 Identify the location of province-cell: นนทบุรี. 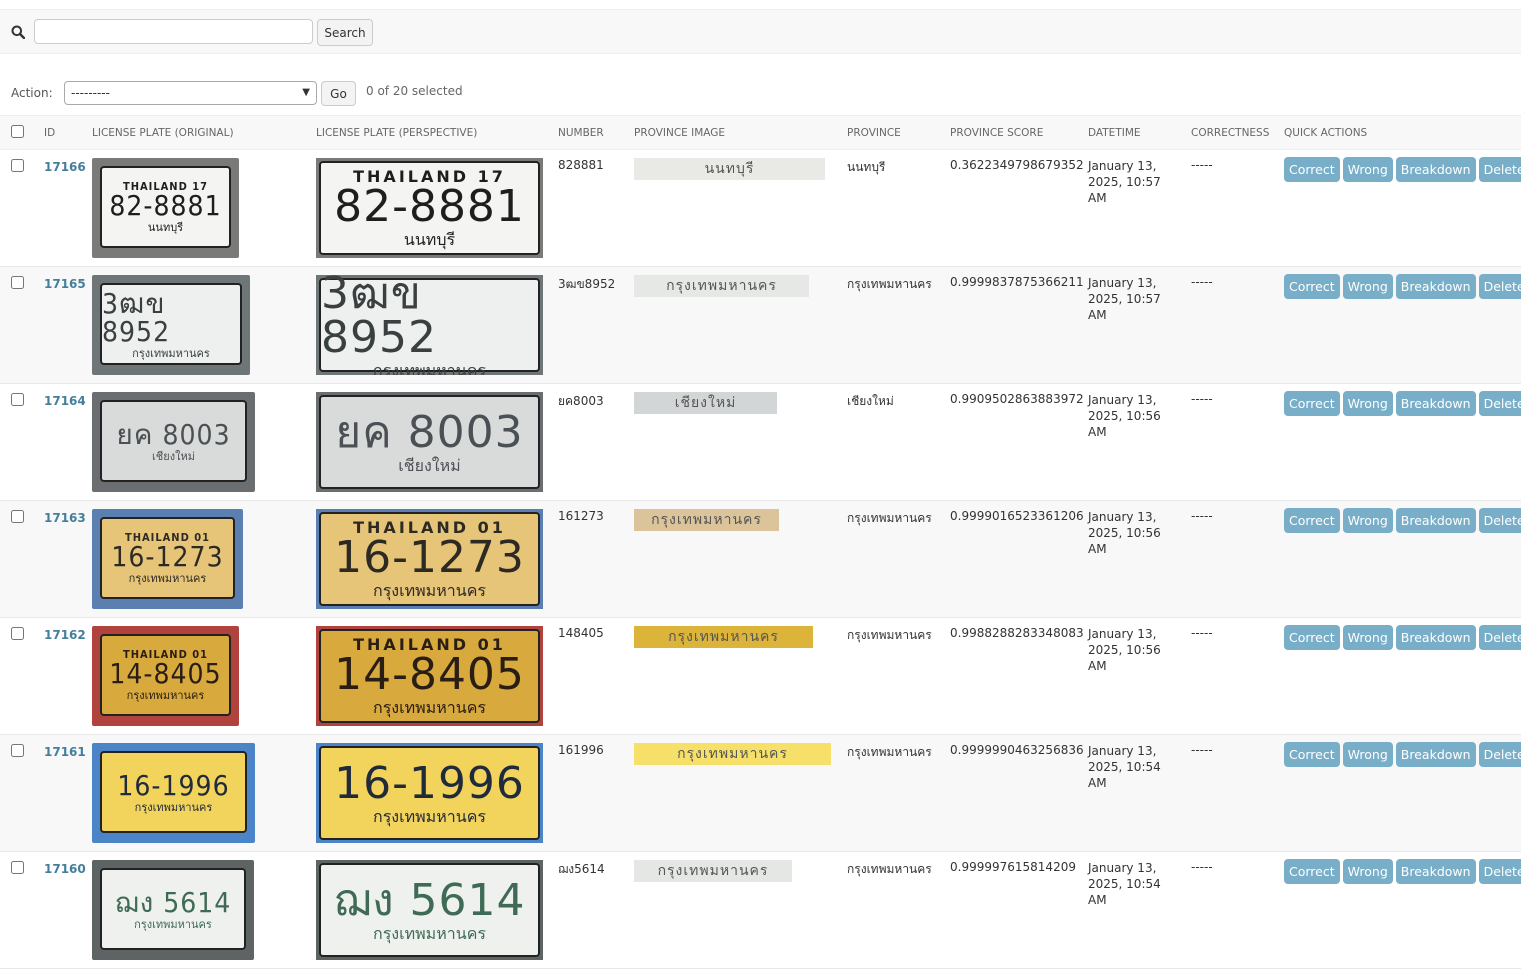
(896, 208).